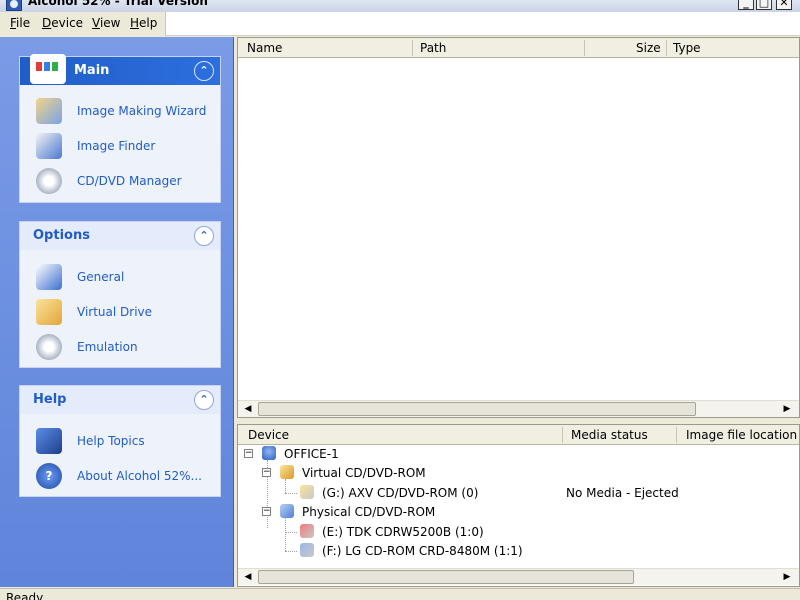  What do you see at coordinates (129, 181) in the screenshot?
I see `sidebar-item-label: CD/DVD Manager` at bounding box center [129, 181].